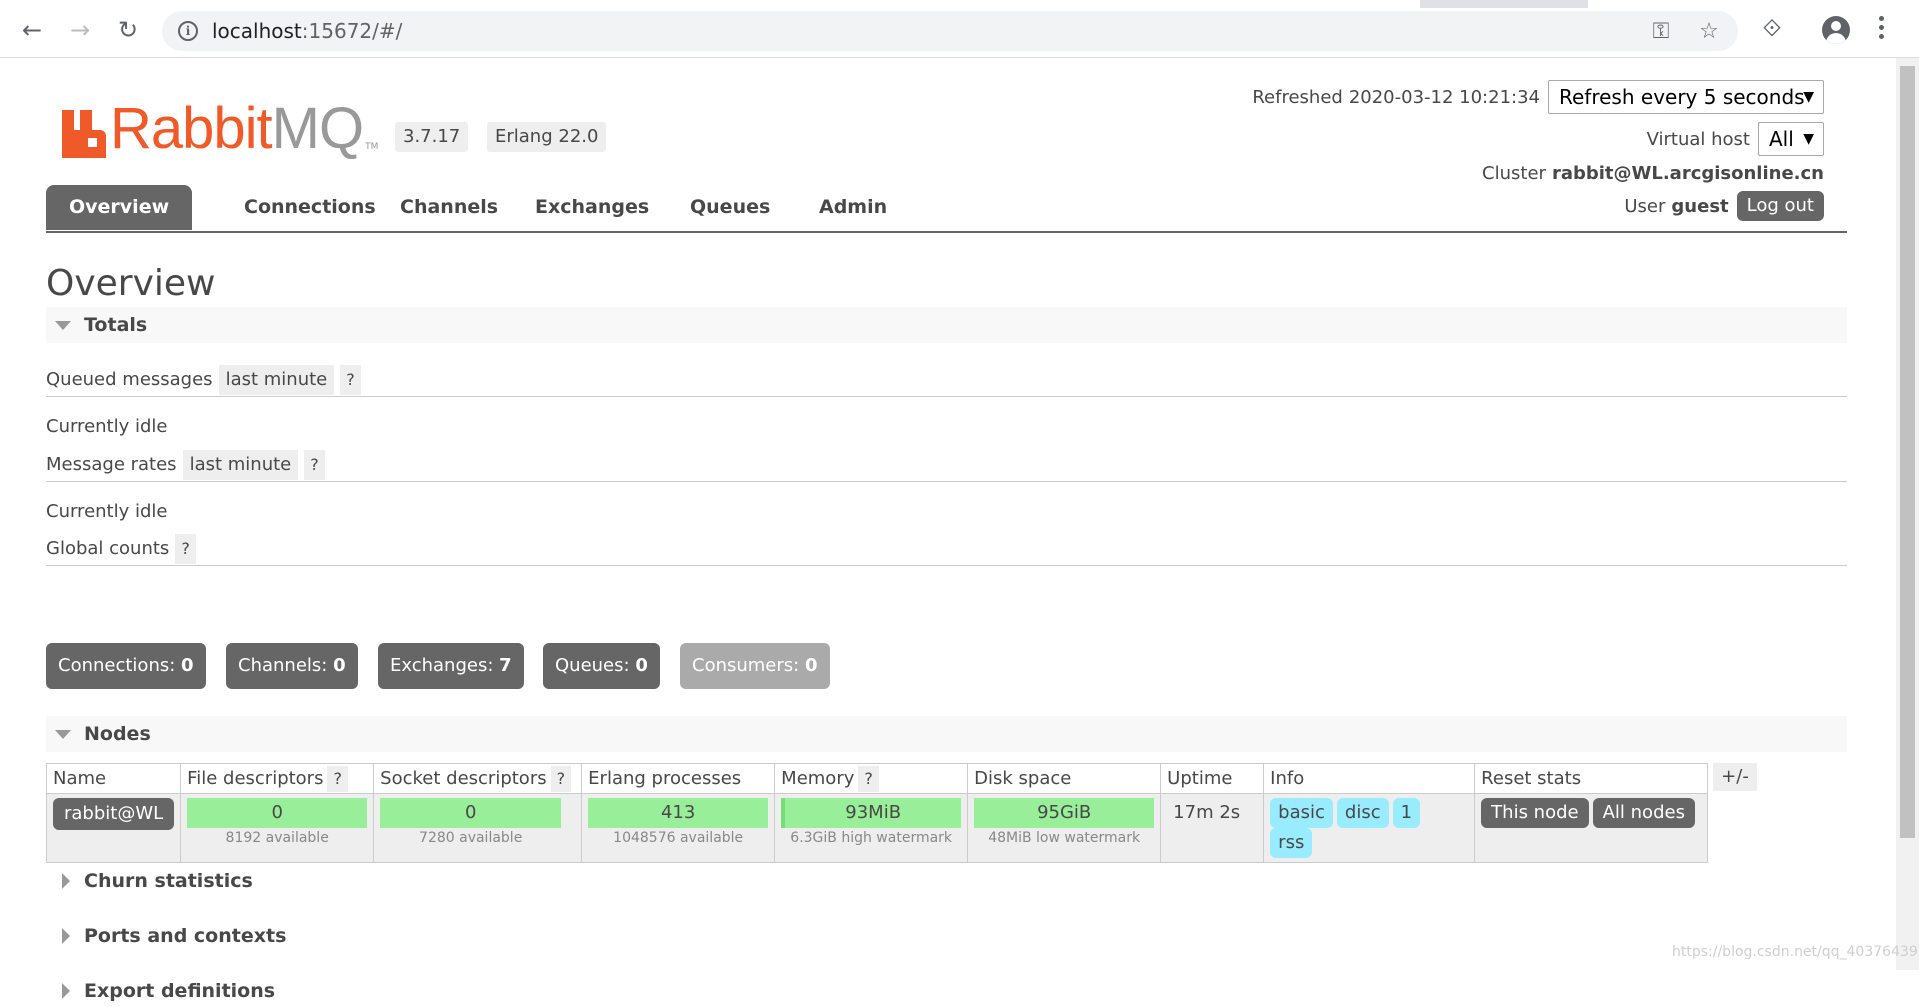 This screenshot has width=1919, height=1006. What do you see at coordinates (950, 31) in the screenshot?
I see `address-bar: i localhost:15672/#/ ⚿ ☆` at bounding box center [950, 31].